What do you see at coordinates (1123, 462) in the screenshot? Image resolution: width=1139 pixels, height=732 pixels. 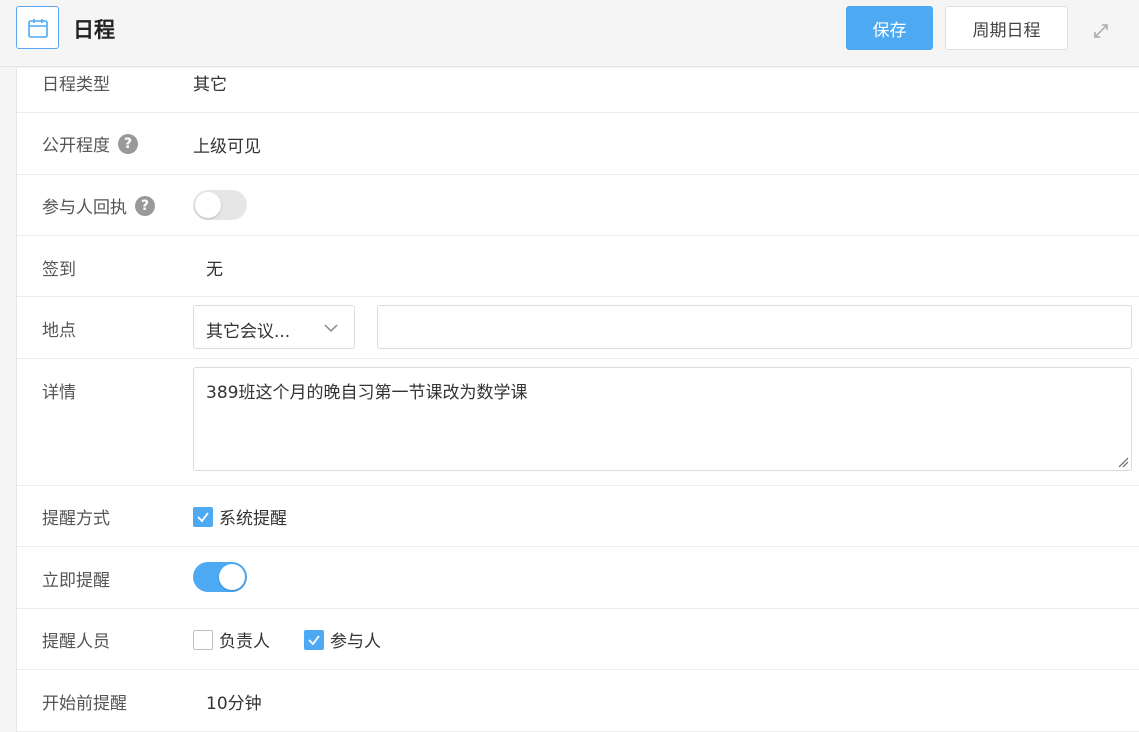 I see `resize-grip-icon` at bounding box center [1123, 462].